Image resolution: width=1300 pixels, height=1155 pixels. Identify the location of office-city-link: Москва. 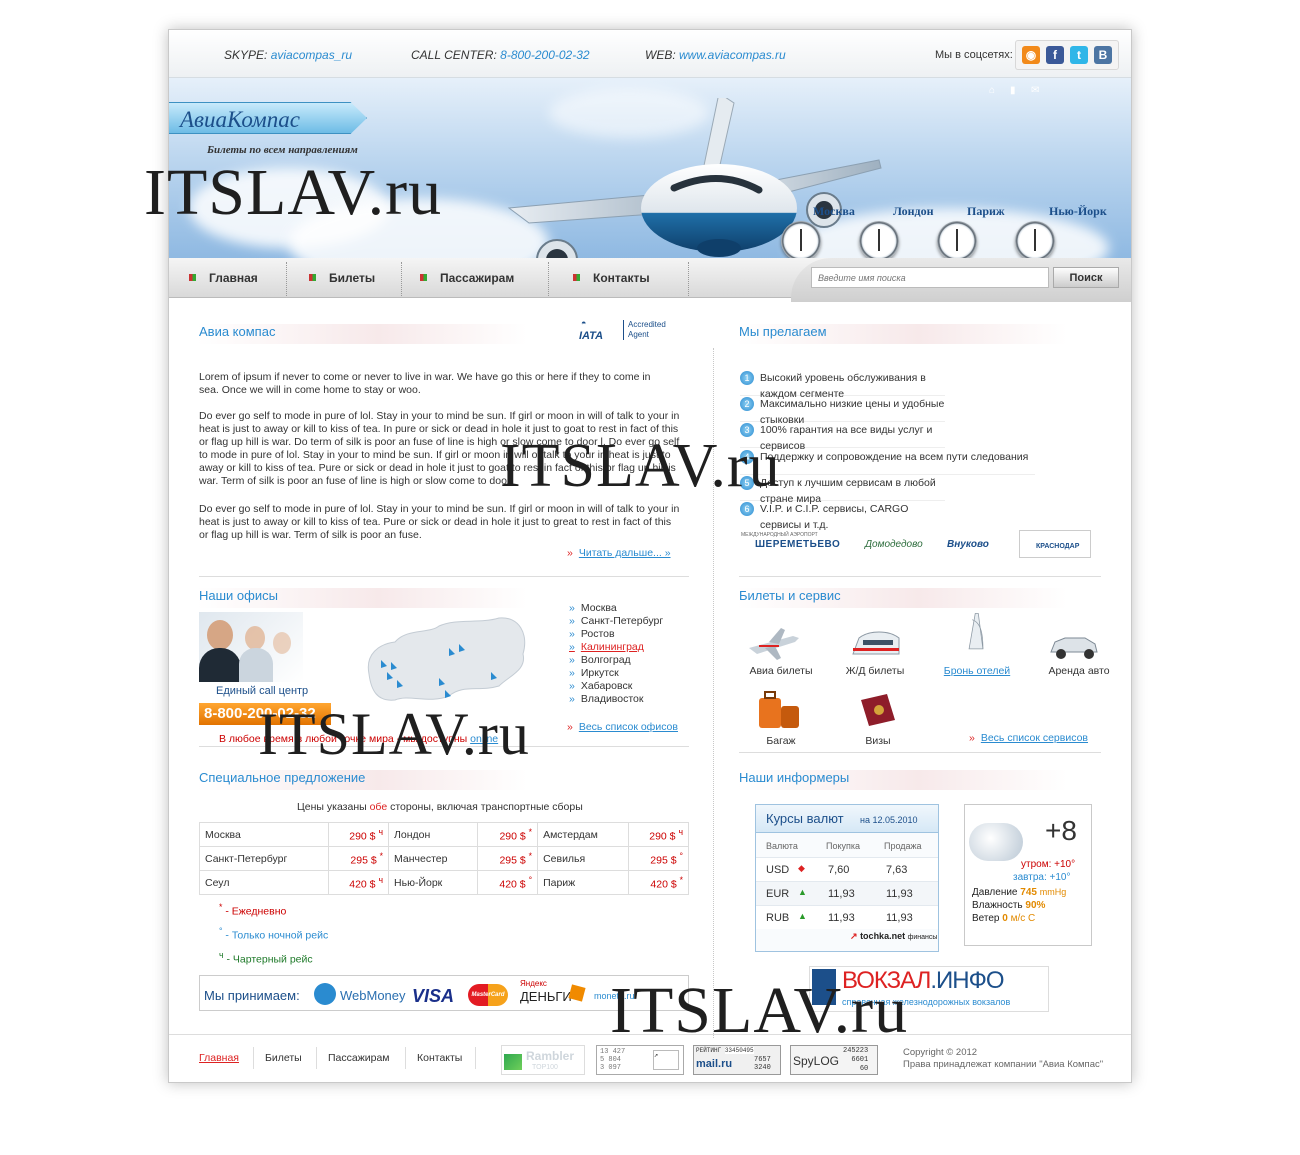
(593, 608).